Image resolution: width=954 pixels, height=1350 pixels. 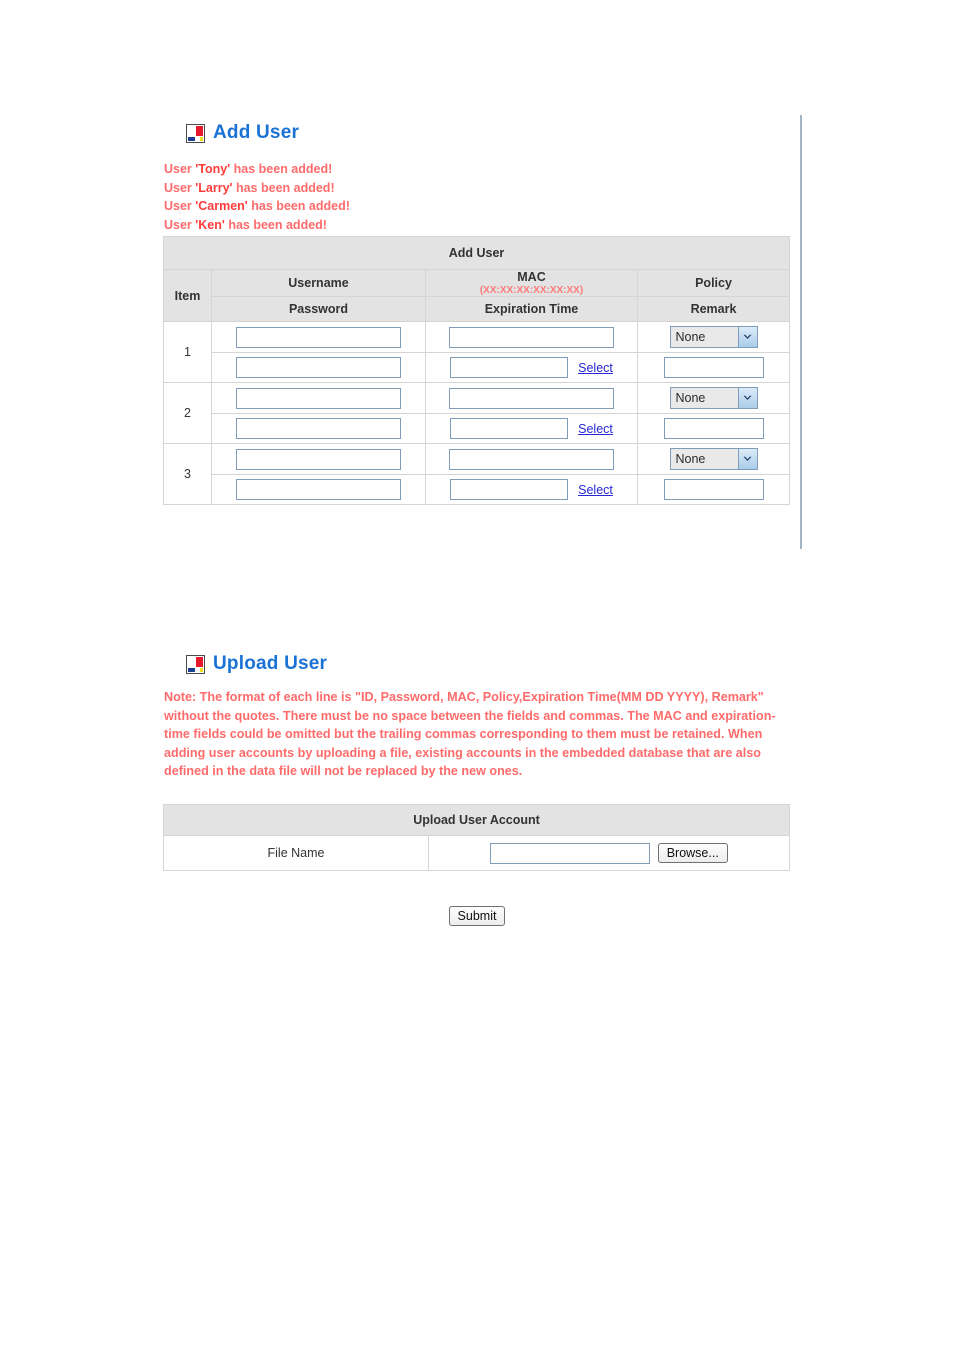 What do you see at coordinates (214, 187) in the screenshot?
I see `status-message-username: 'Larry'` at bounding box center [214, 187].